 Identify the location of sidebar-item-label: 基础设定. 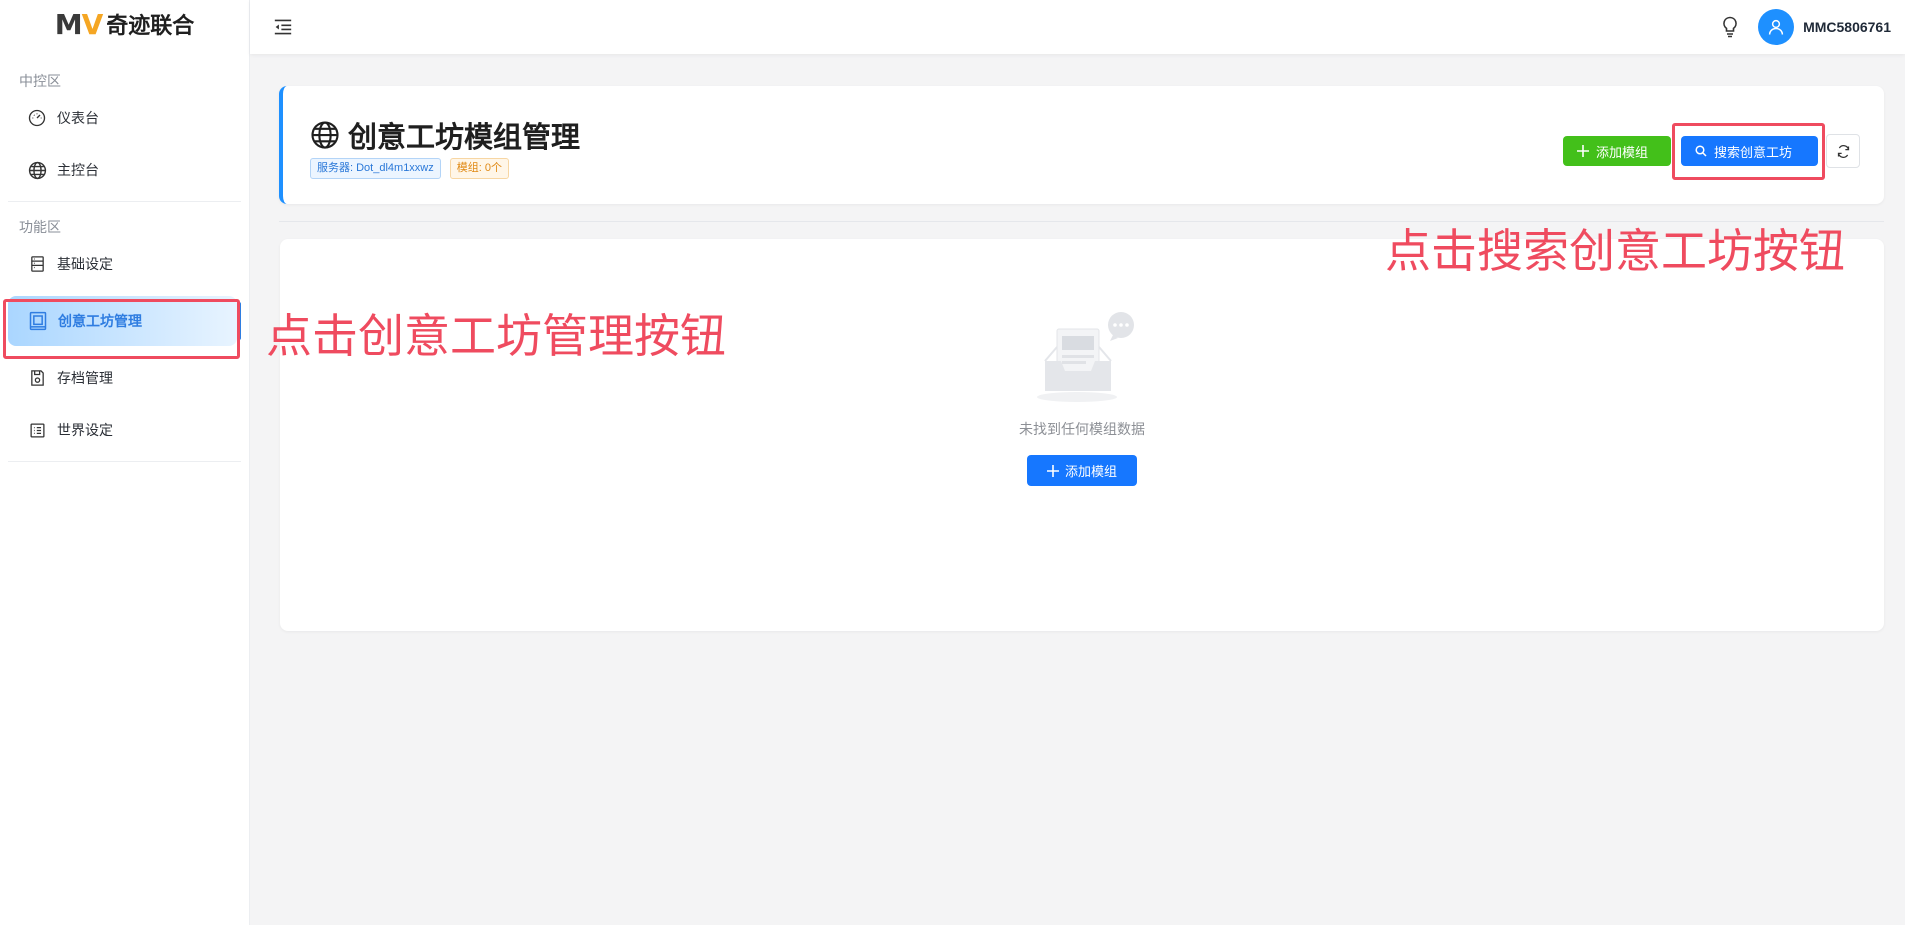
(85, 264).